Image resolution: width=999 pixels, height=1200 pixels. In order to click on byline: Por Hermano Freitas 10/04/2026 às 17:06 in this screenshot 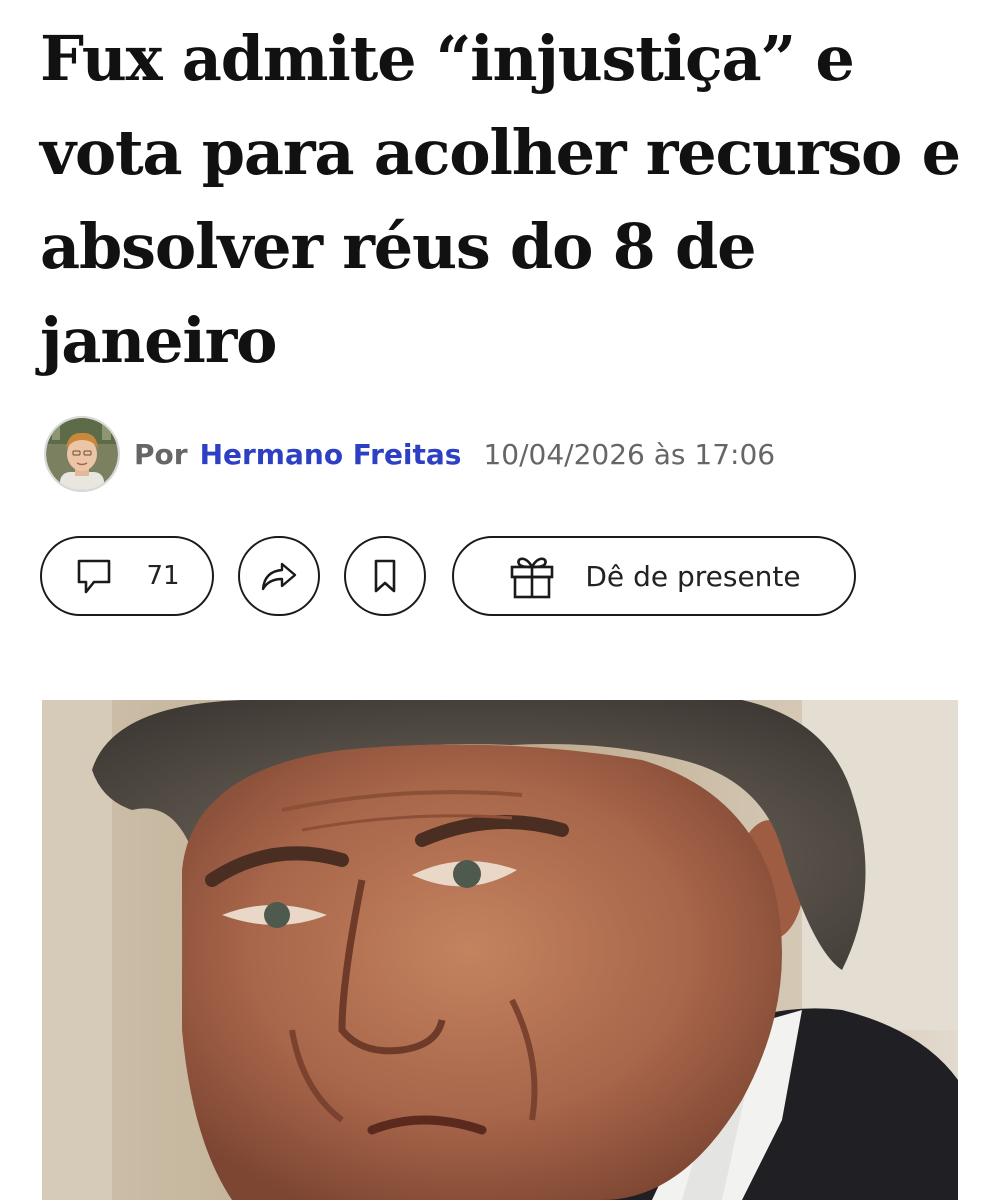, I will do `click(409, 454)`.